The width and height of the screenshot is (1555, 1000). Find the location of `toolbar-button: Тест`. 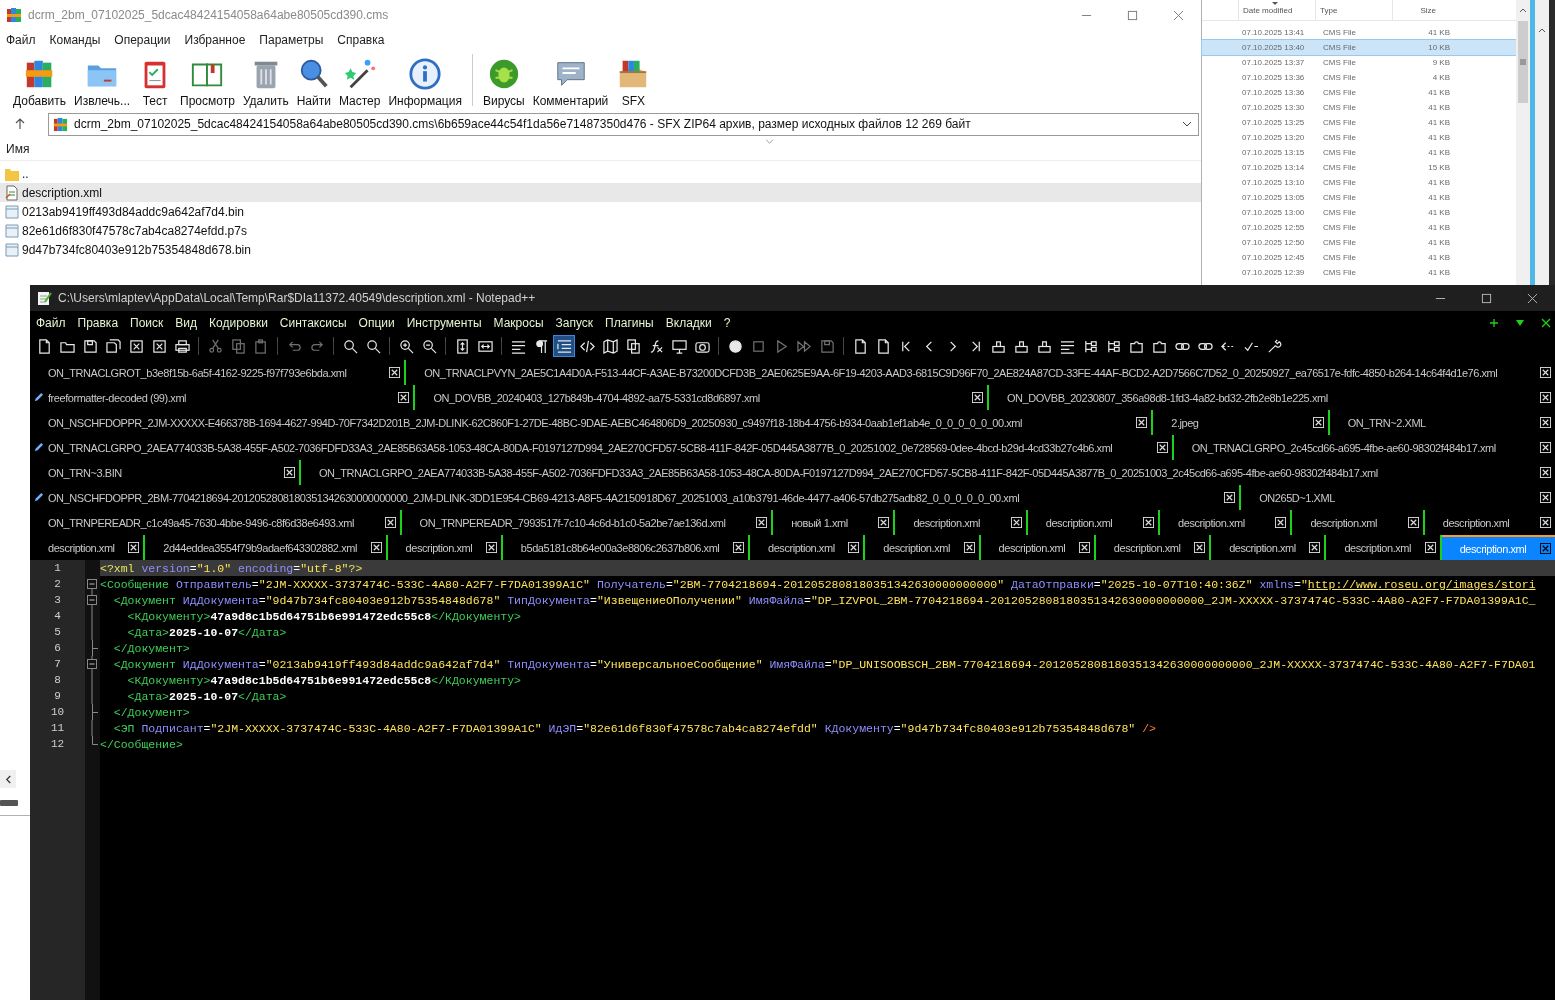

toolbar-button: Тест is located at coordinates (155, 82).